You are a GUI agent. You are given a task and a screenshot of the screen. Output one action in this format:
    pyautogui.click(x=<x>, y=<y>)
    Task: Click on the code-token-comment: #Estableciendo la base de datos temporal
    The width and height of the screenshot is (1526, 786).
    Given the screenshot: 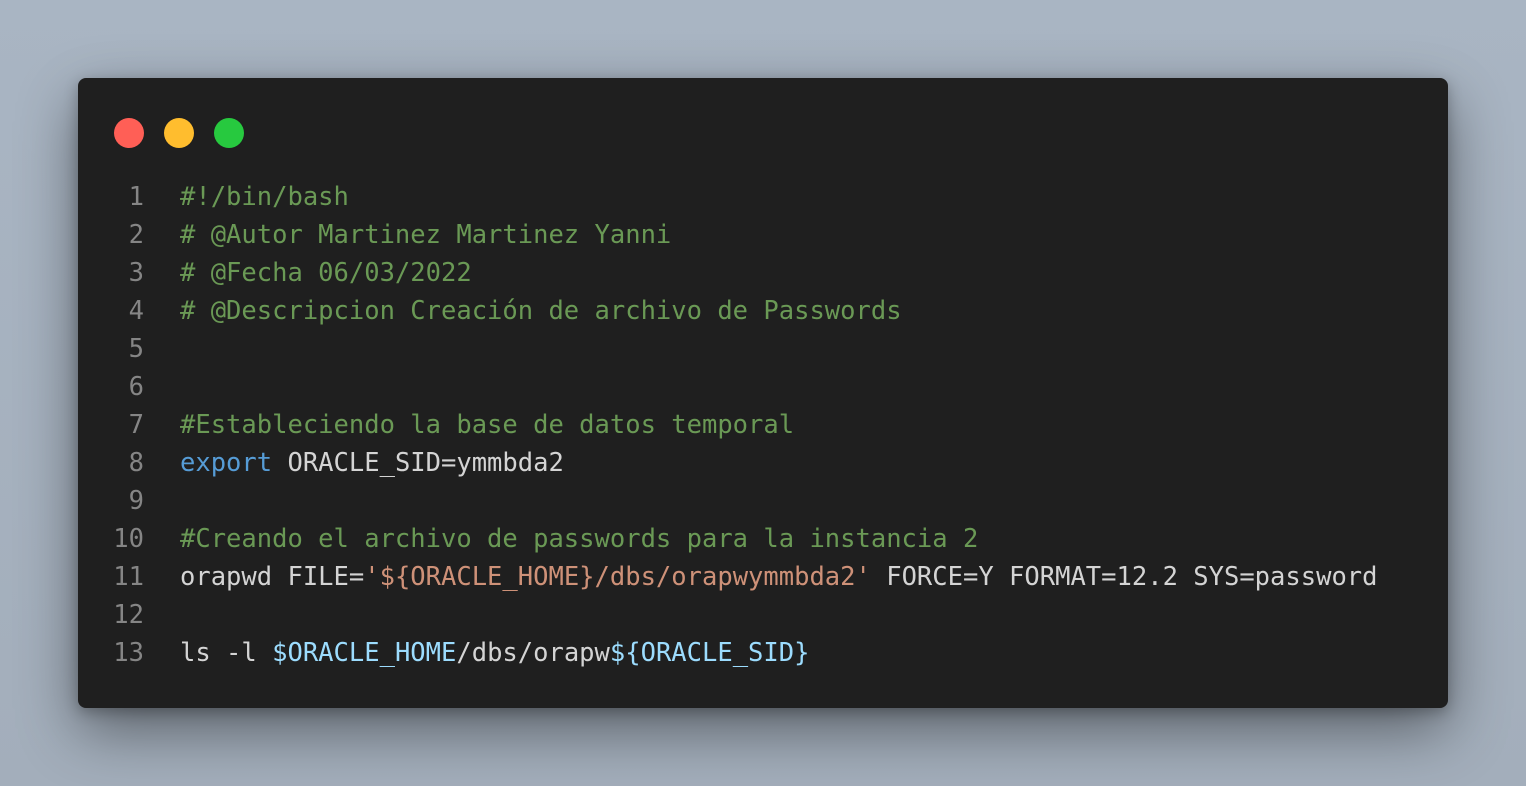 What is the action you would take?
    pyautogui.click(x=487, y=425)
    